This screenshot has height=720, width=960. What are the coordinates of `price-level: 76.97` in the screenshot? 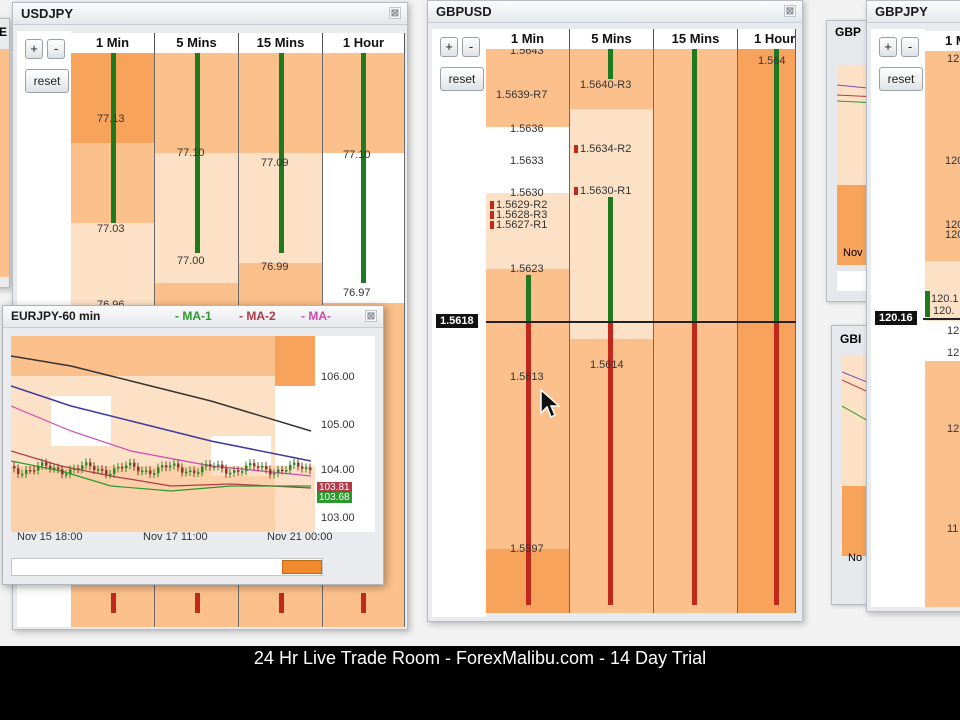 It's located at (357, 293).